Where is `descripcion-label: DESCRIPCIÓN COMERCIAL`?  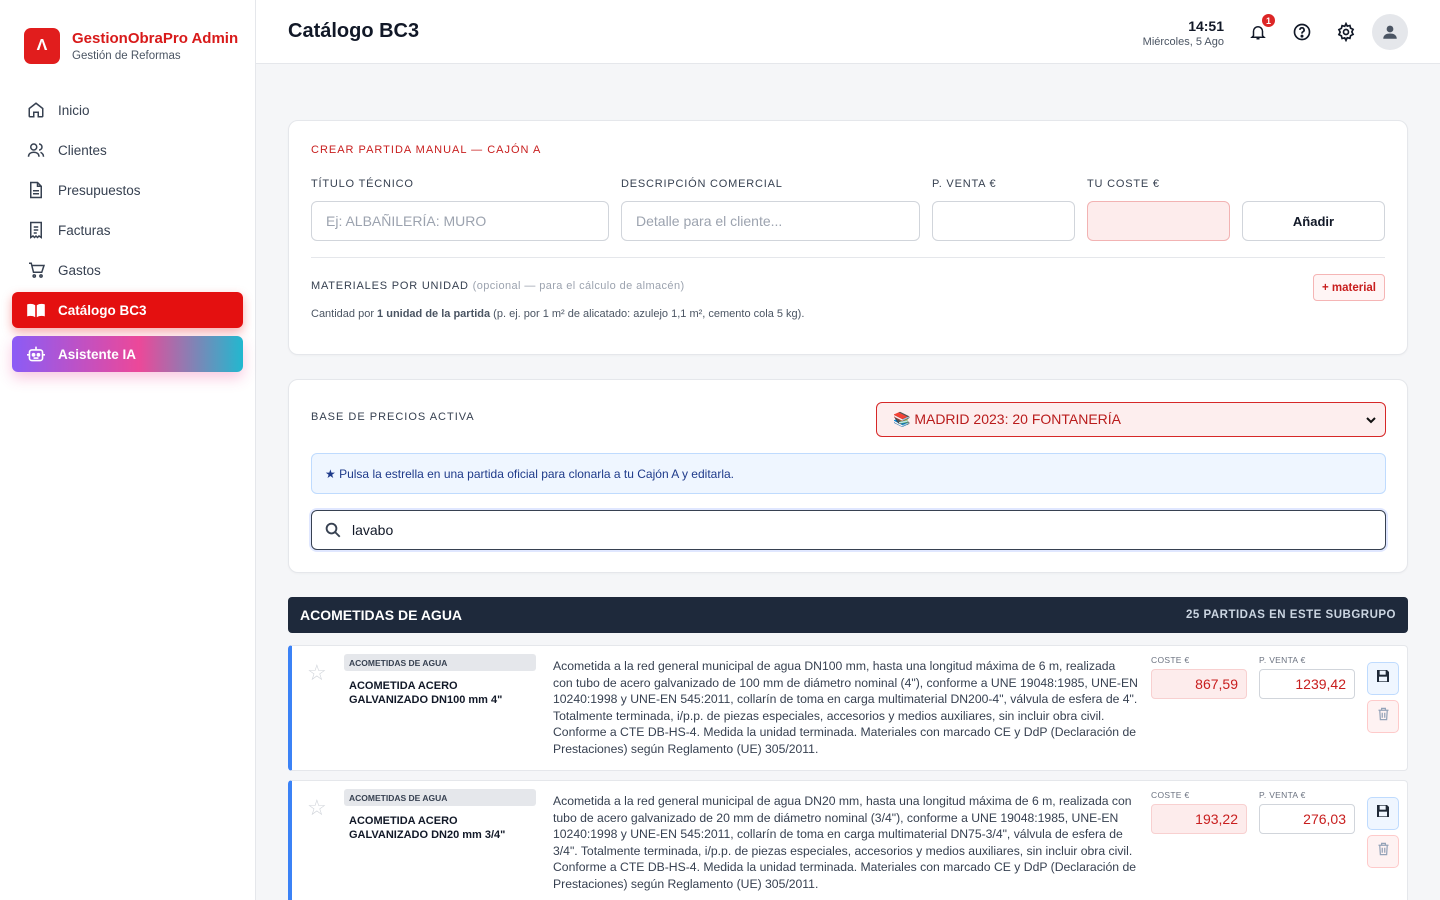 descripcion-label: DESCRIPCIÓN COMERCIAL is located at coordinates (702, 184).